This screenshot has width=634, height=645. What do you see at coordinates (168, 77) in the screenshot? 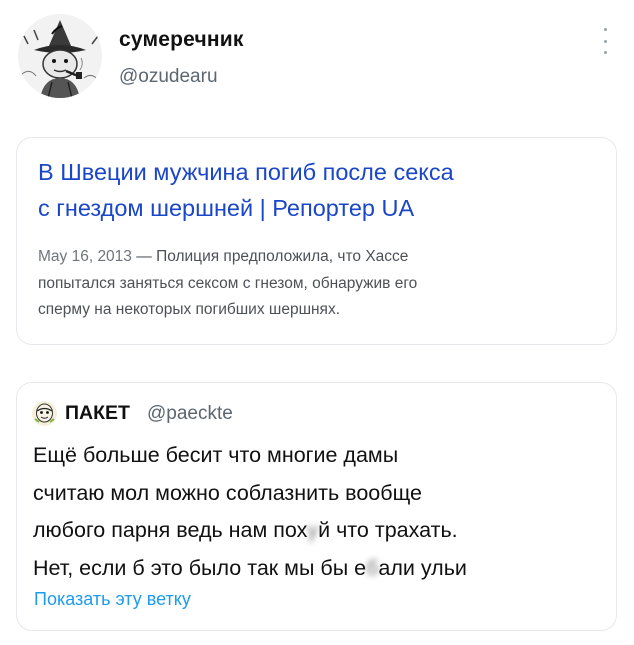
I see `author-handle: @ozudearu` at bounding box center [168, 77].